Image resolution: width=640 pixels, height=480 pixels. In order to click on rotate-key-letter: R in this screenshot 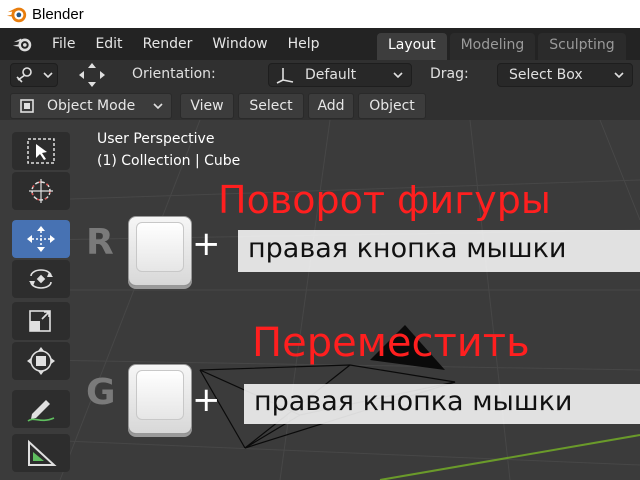, I will do `click(100, 242)`.